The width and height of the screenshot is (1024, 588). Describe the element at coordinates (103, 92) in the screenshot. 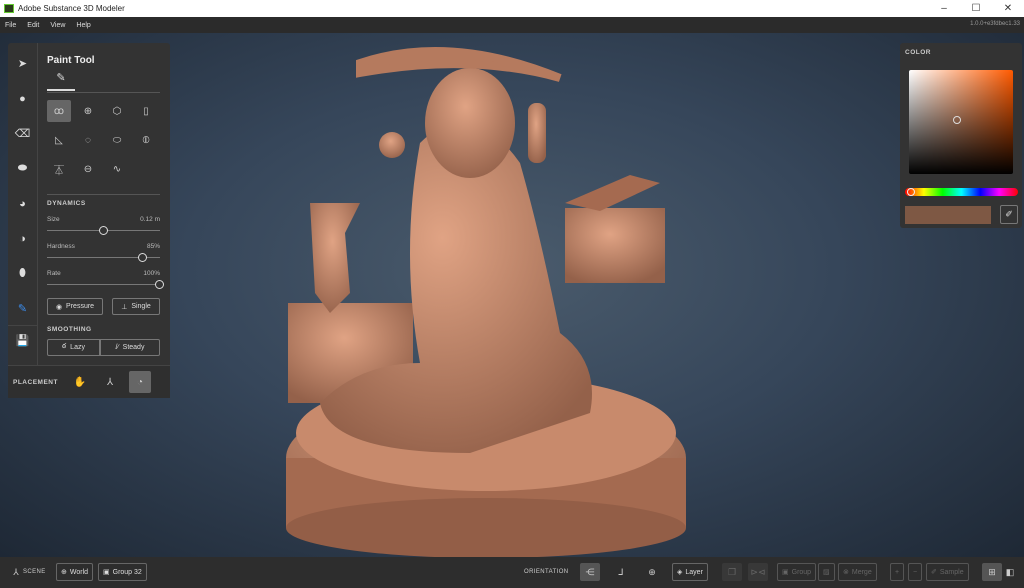

I see `divider` at that location.